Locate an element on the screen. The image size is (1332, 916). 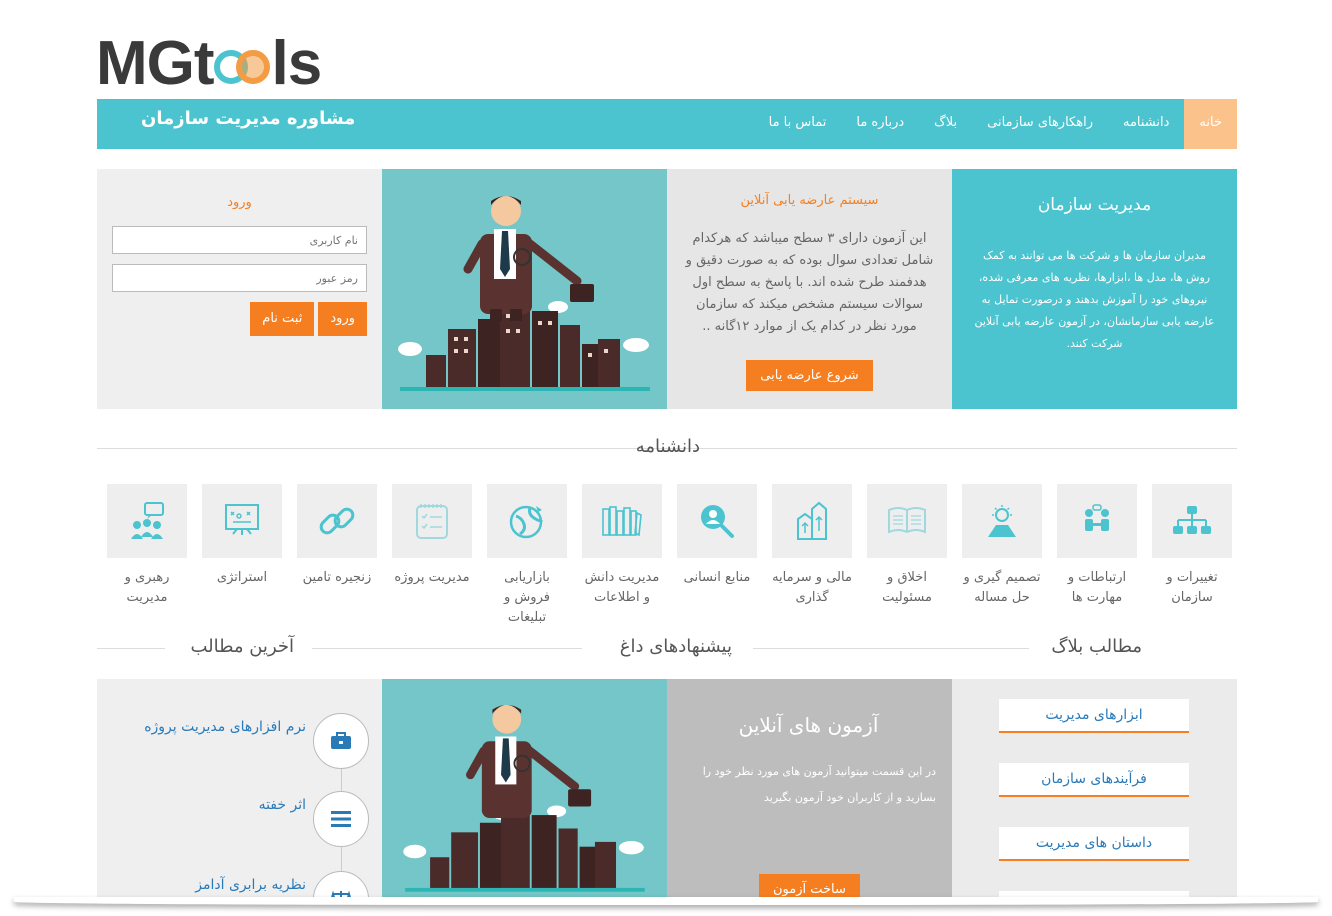
logo-text-left: MGt is located at coordinates (155, 63).